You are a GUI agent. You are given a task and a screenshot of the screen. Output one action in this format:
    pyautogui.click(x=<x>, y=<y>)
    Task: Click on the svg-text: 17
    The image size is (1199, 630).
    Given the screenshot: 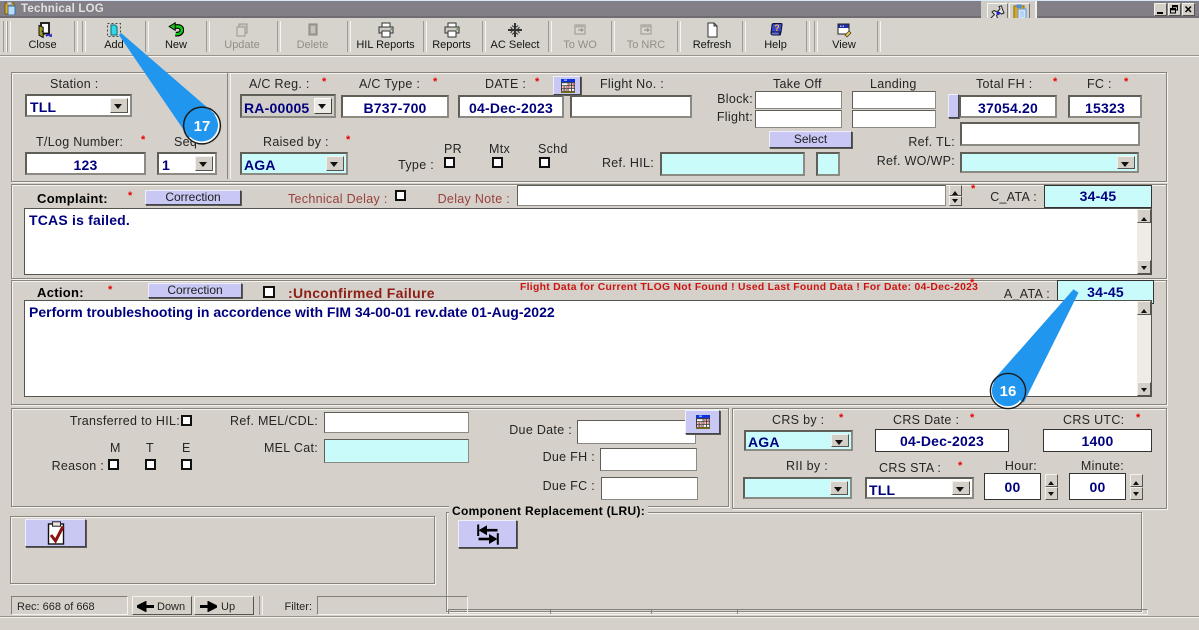 What is the action you would take?
    pyautogui.click(x=202, y=126)
    